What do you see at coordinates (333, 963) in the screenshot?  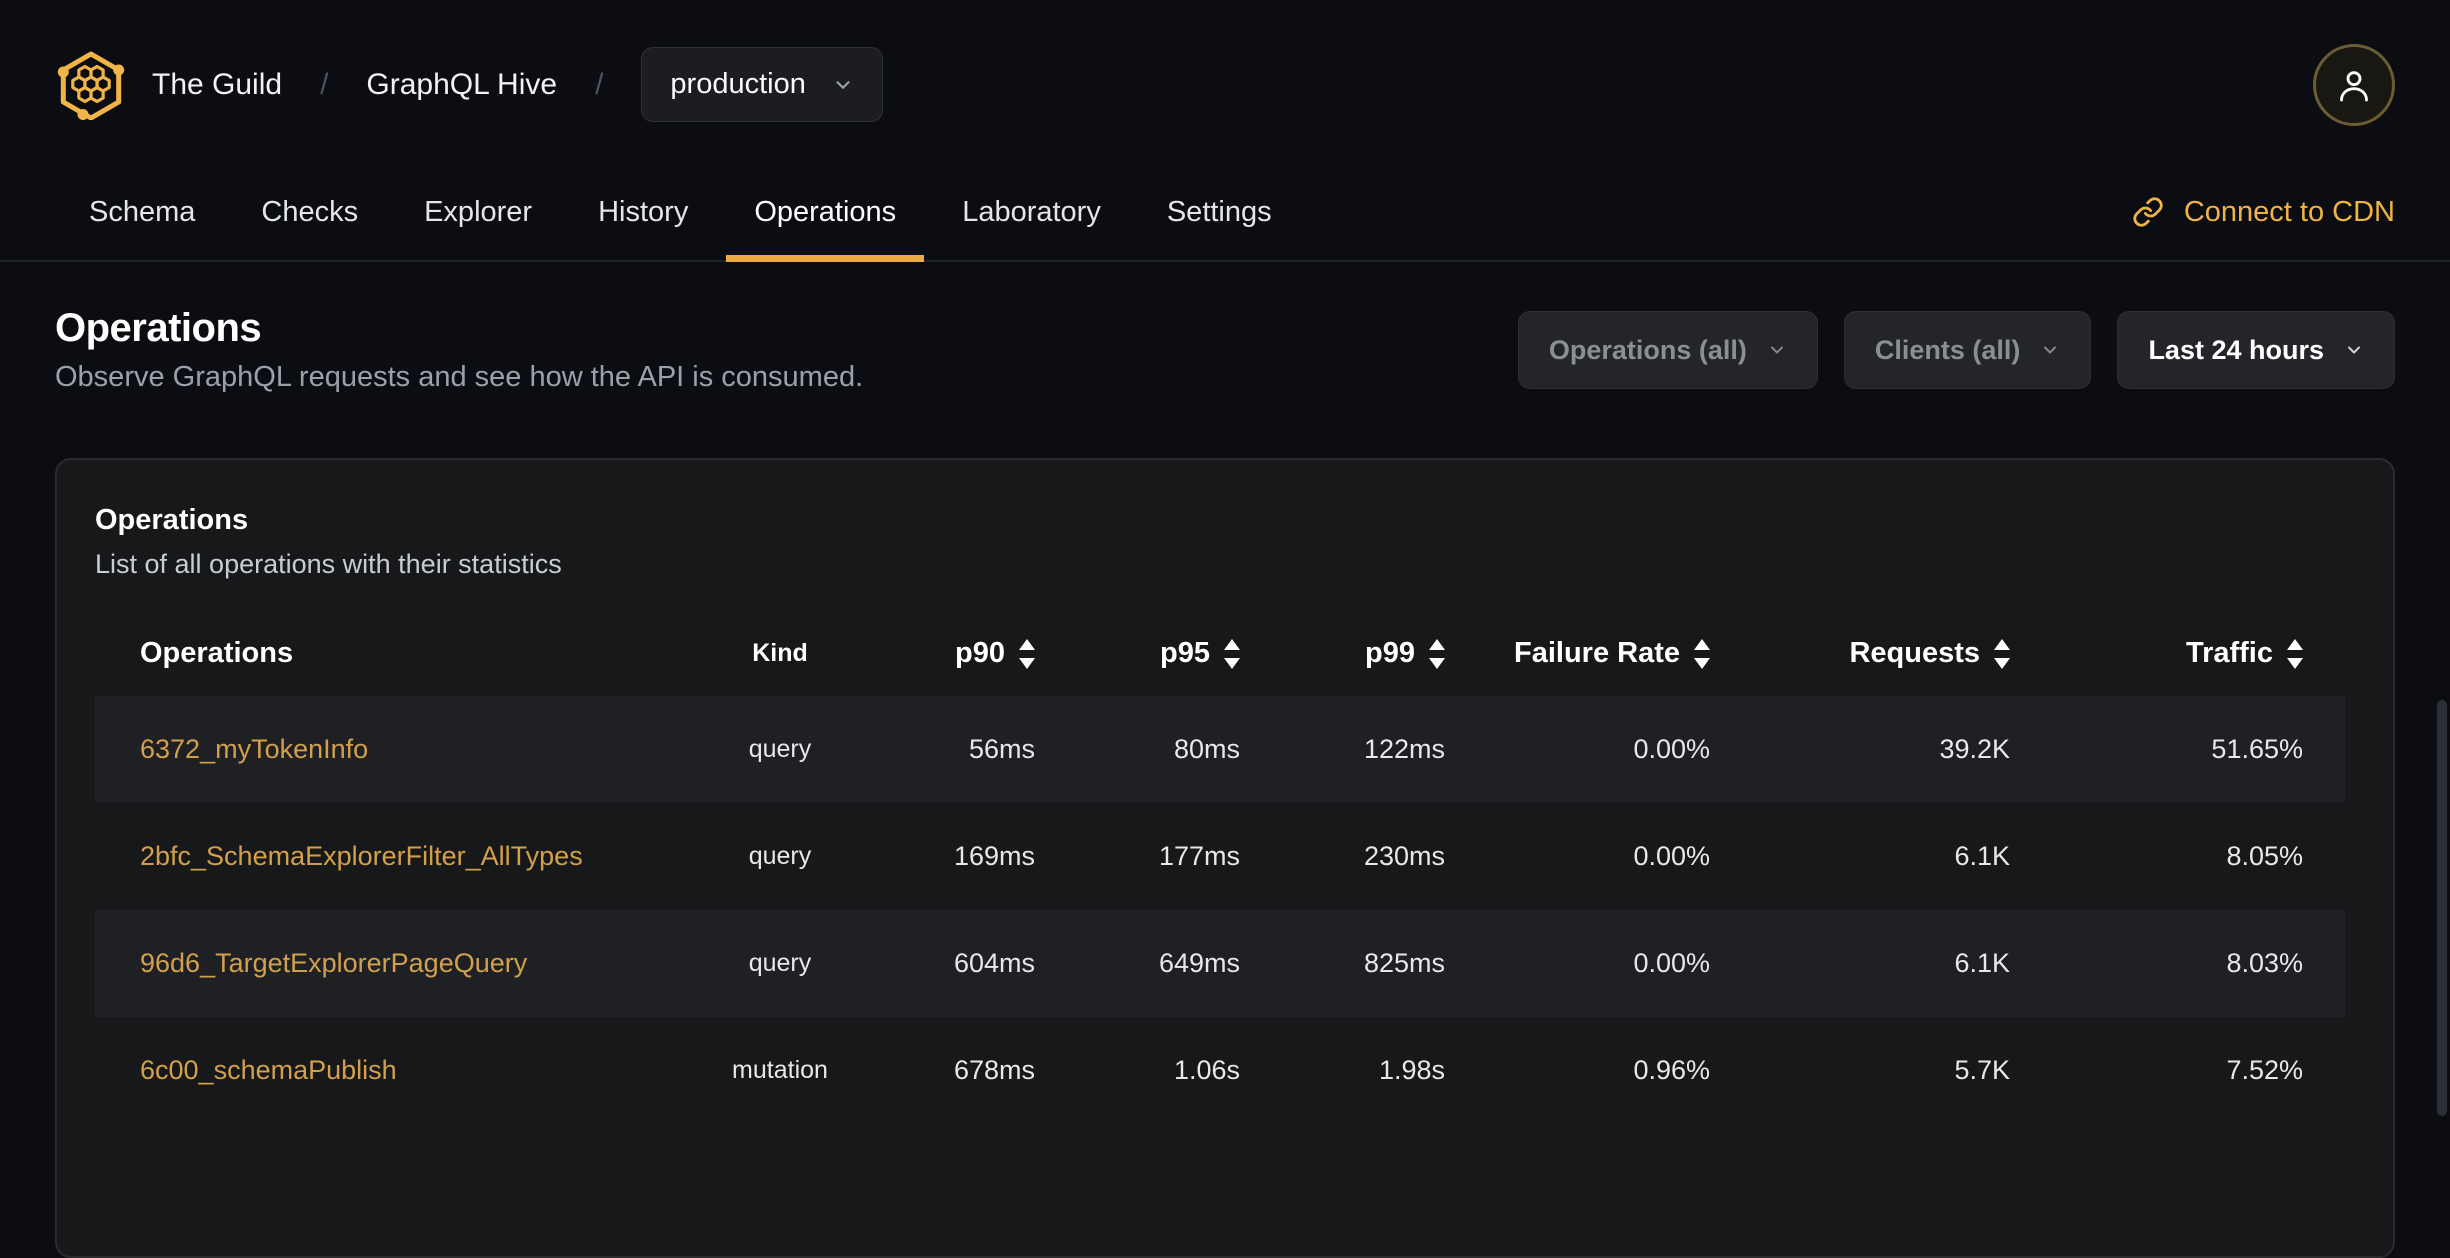 I see `operation-link: 96d6_TargetExplorerPageQuery` at bounding box center [333, 963].